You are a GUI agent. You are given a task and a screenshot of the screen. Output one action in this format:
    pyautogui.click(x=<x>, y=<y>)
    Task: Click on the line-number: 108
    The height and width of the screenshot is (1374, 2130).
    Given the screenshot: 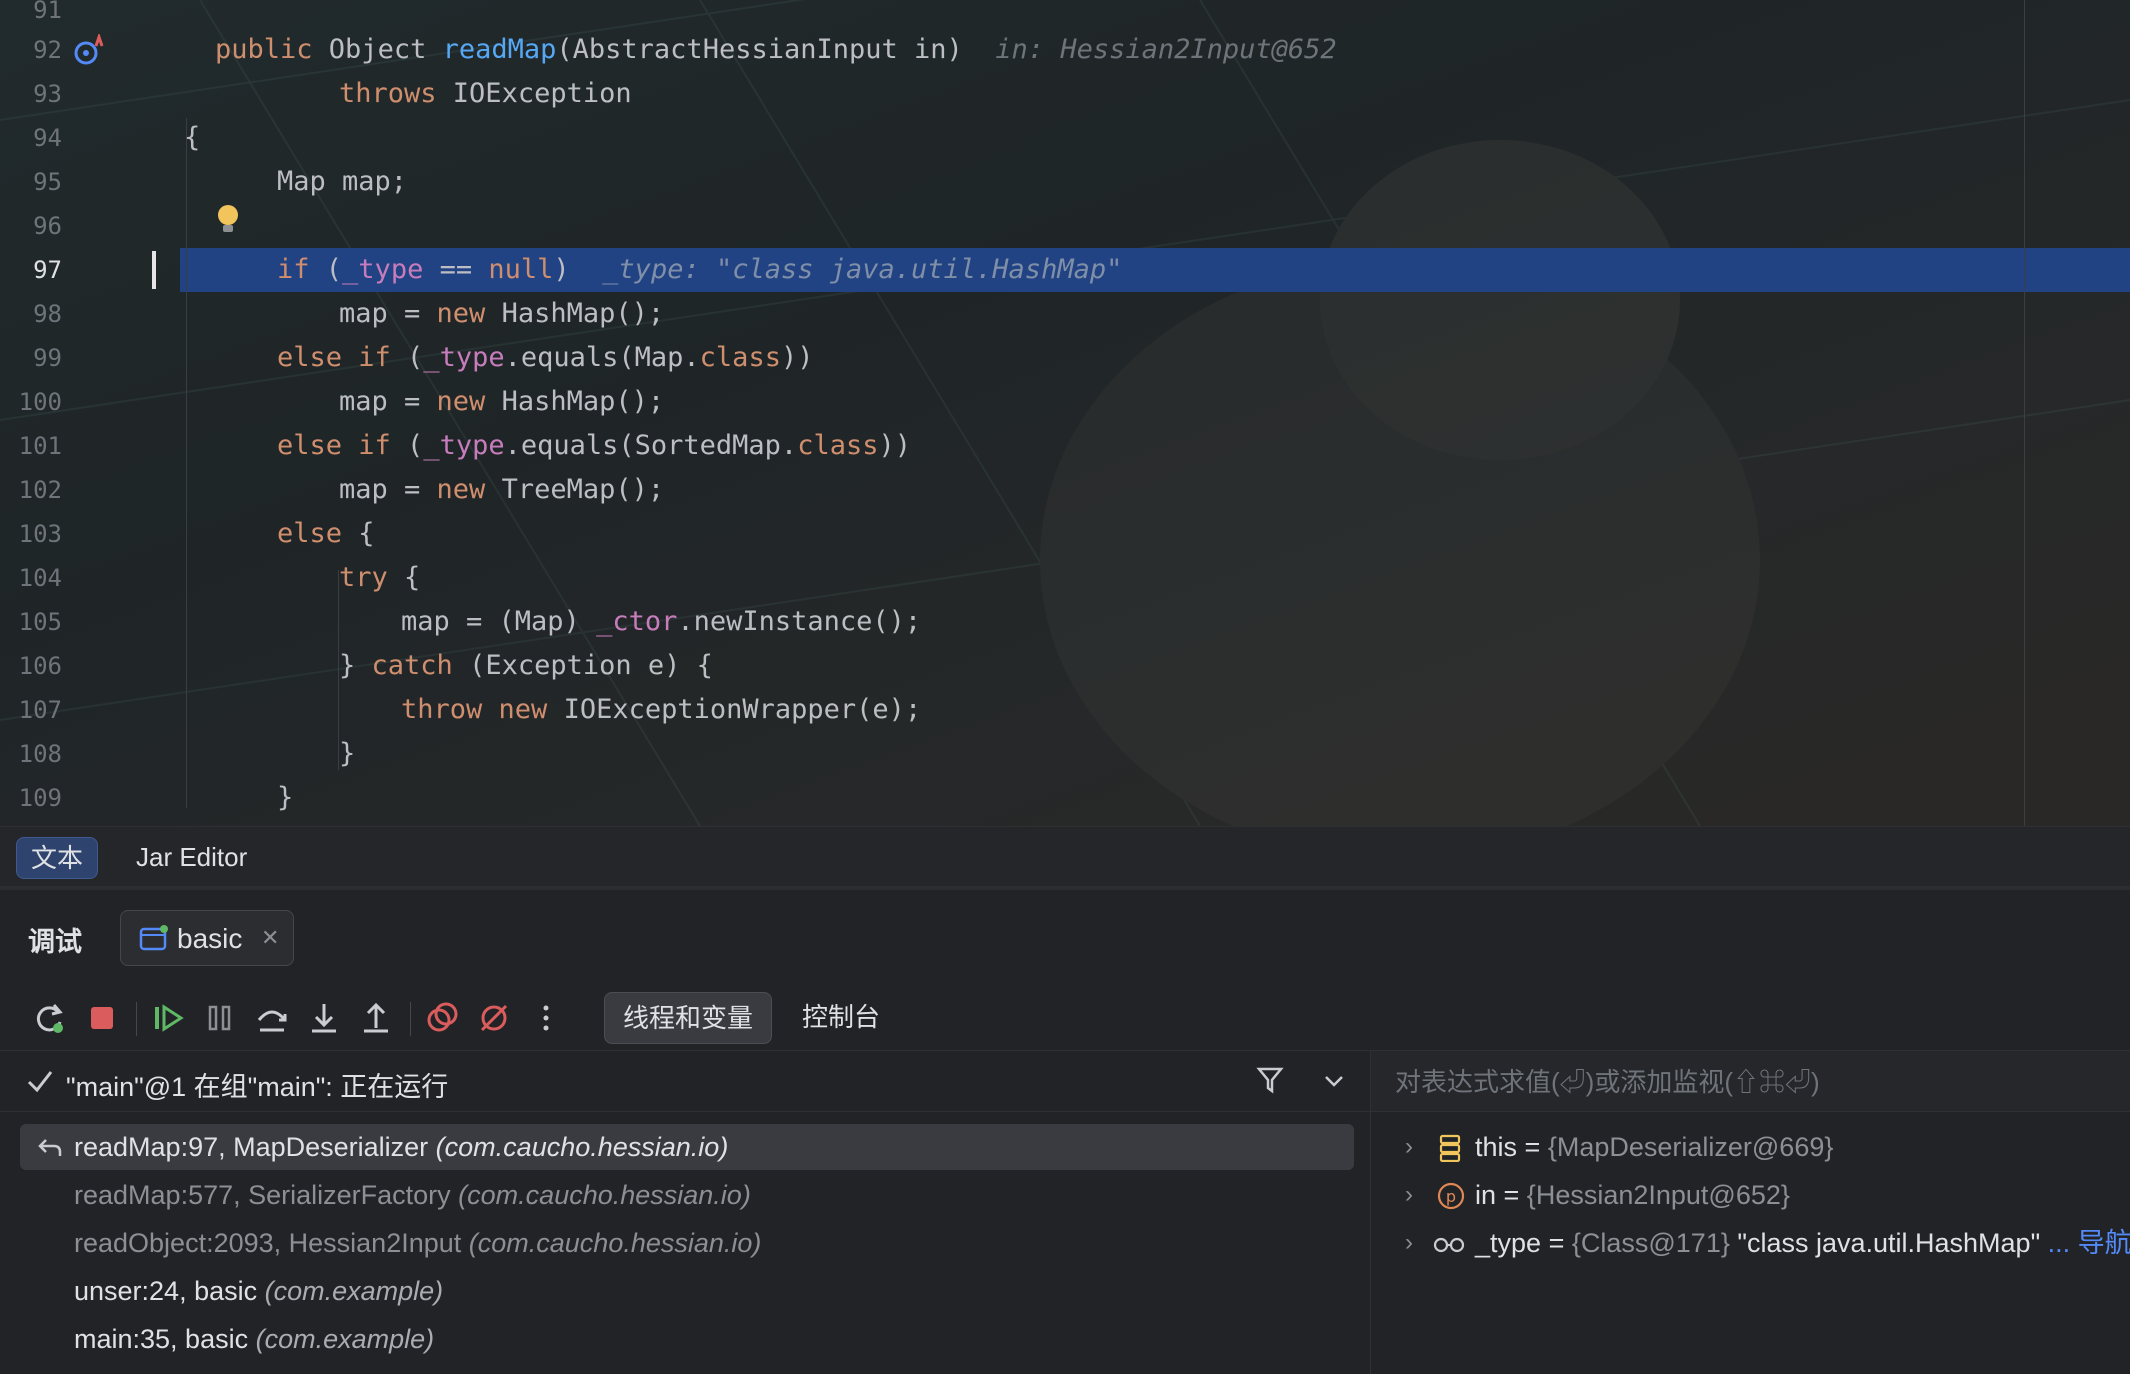 What is the action you would take?
    pyautogui.click(x=40, y=754)
    